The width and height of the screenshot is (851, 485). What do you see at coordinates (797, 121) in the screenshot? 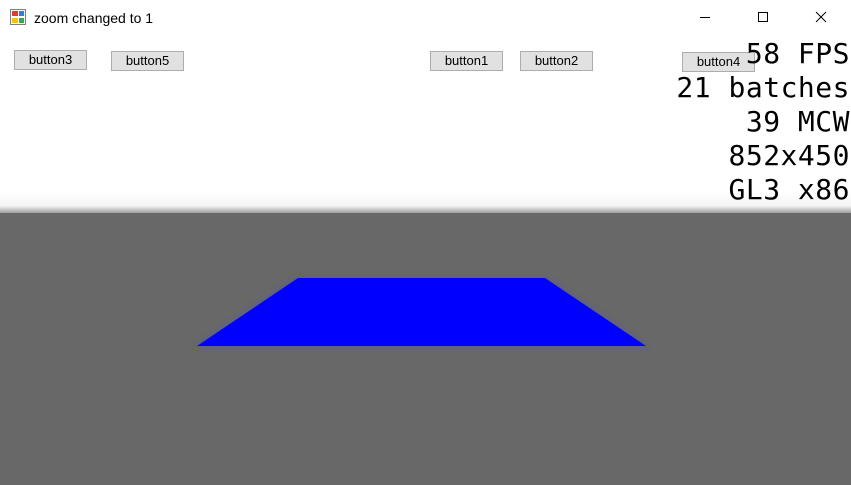
I see `mcw-readout: 39 MCW` at bounding box center [797, 121].